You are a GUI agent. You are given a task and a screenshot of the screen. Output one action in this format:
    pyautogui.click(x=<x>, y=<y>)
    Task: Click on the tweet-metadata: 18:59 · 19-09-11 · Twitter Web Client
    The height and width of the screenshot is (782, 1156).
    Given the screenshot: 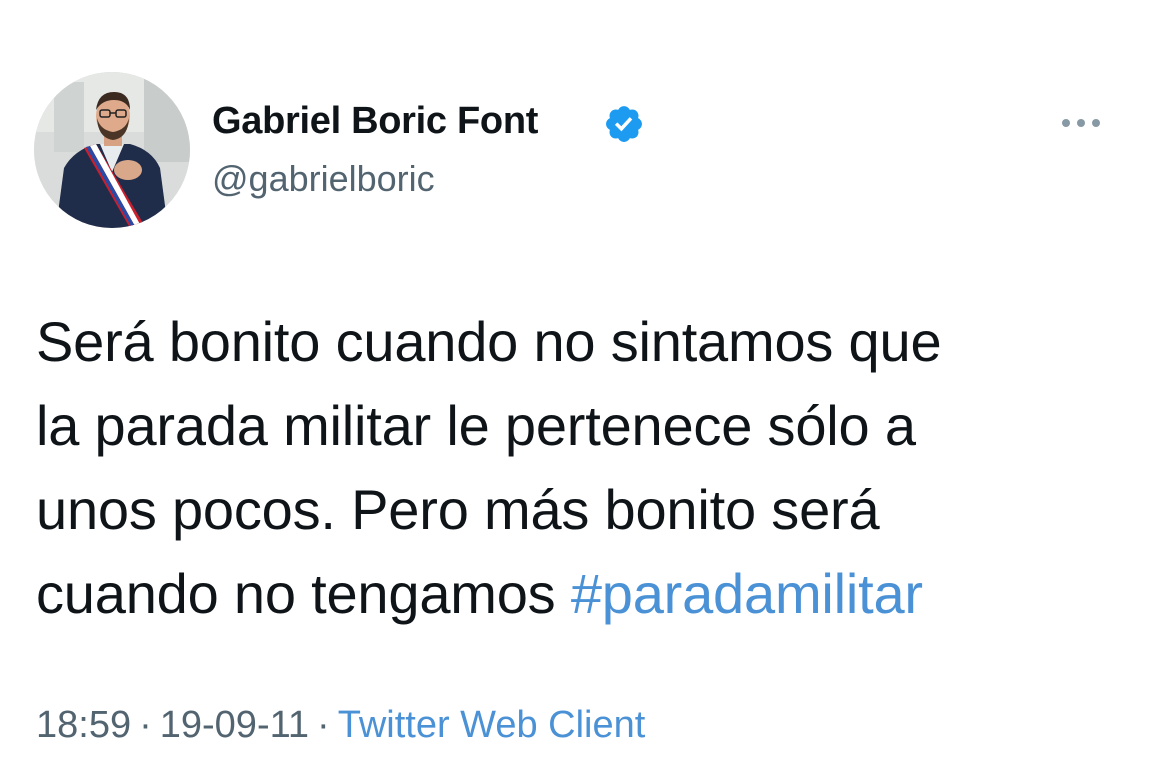 What is the action you would take?
    pyautogui.click(x=340, y=725)
    